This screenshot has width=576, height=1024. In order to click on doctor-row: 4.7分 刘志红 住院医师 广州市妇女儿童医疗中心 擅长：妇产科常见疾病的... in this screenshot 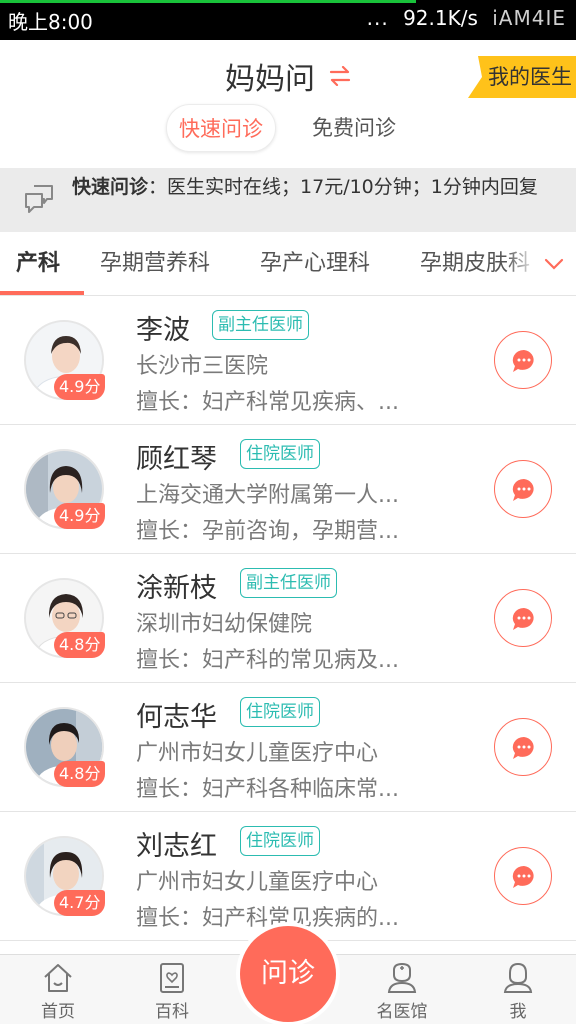, I will do `click(288, 876)`.